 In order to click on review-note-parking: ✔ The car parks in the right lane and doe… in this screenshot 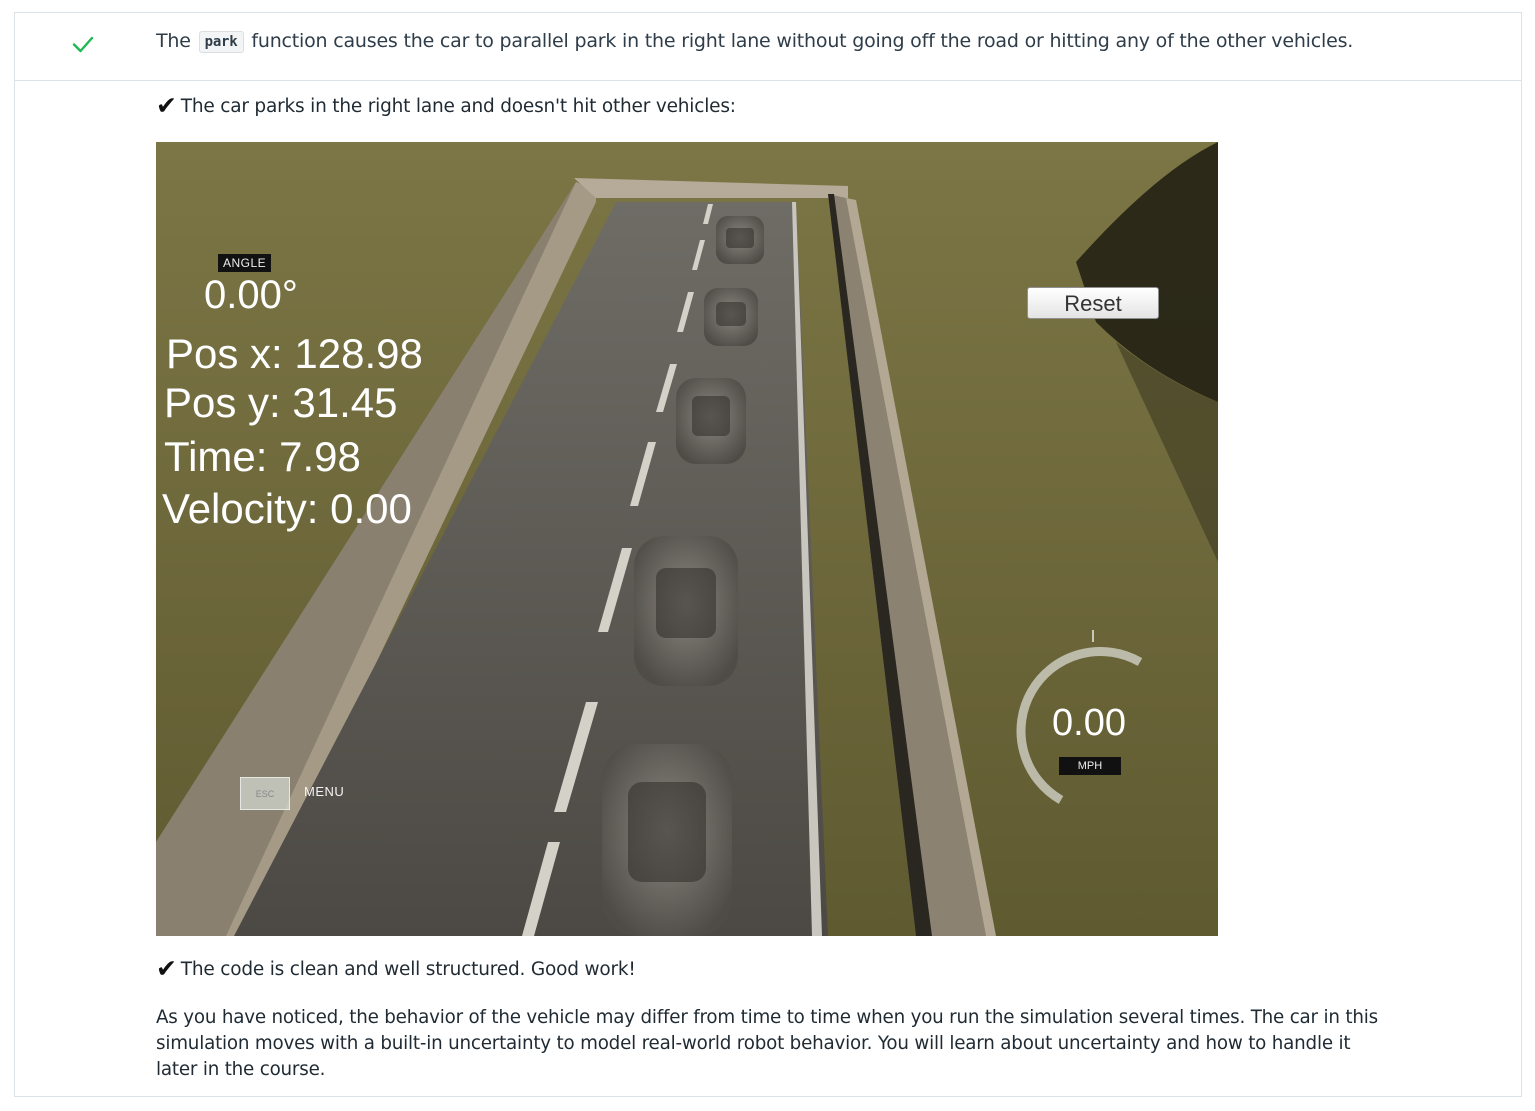, I will do `click(446, 106)`.